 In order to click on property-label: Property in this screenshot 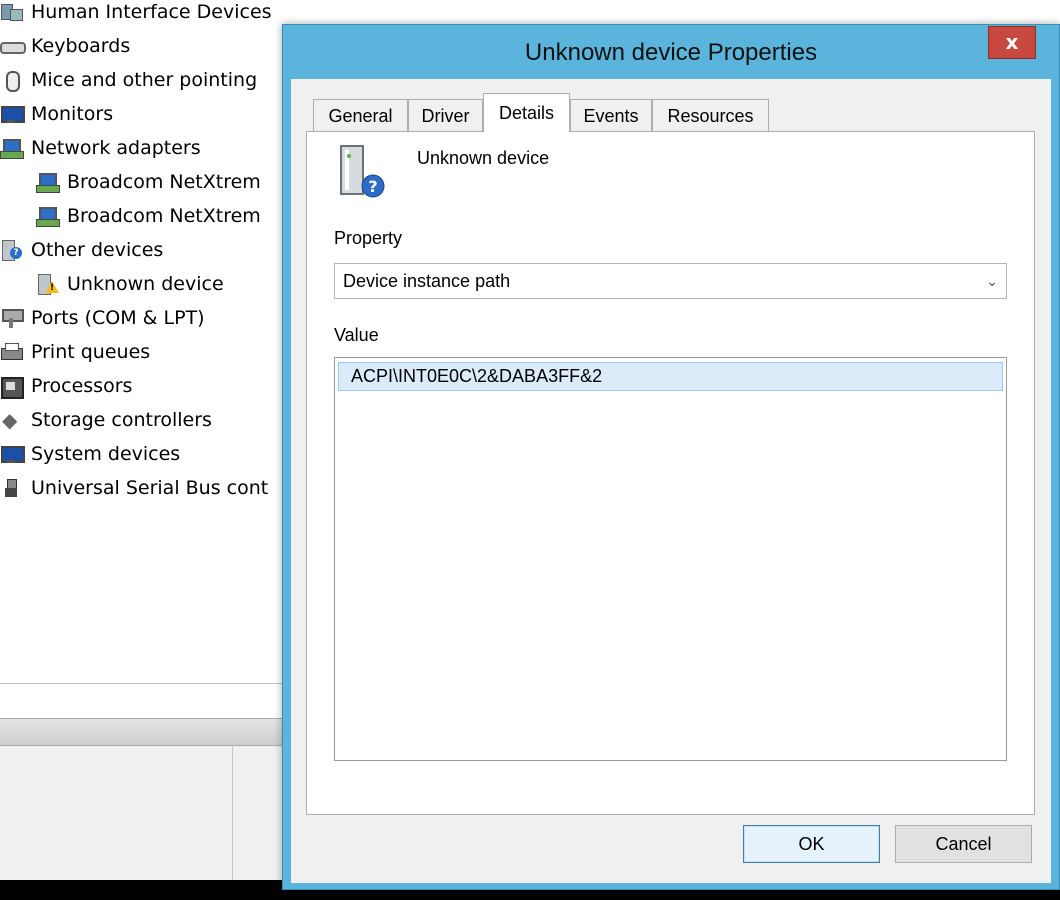, I will do `click(368, 238)`.